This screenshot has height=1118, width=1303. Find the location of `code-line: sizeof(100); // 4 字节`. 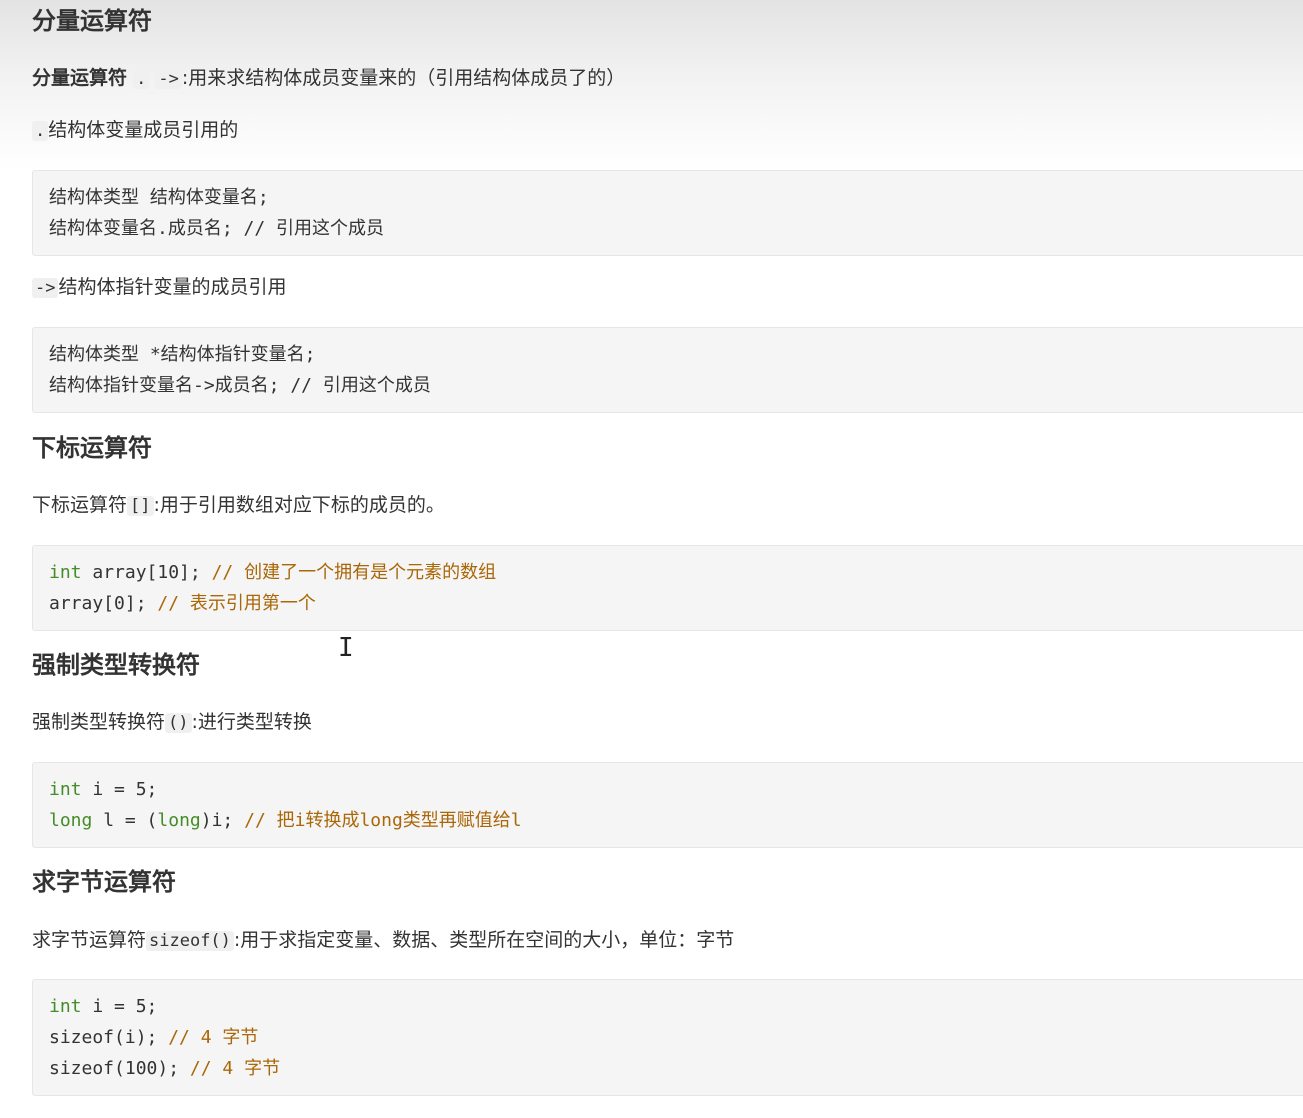

code-line: sizeof(100); // 4 字节 is located at coordinates (672, 1068).